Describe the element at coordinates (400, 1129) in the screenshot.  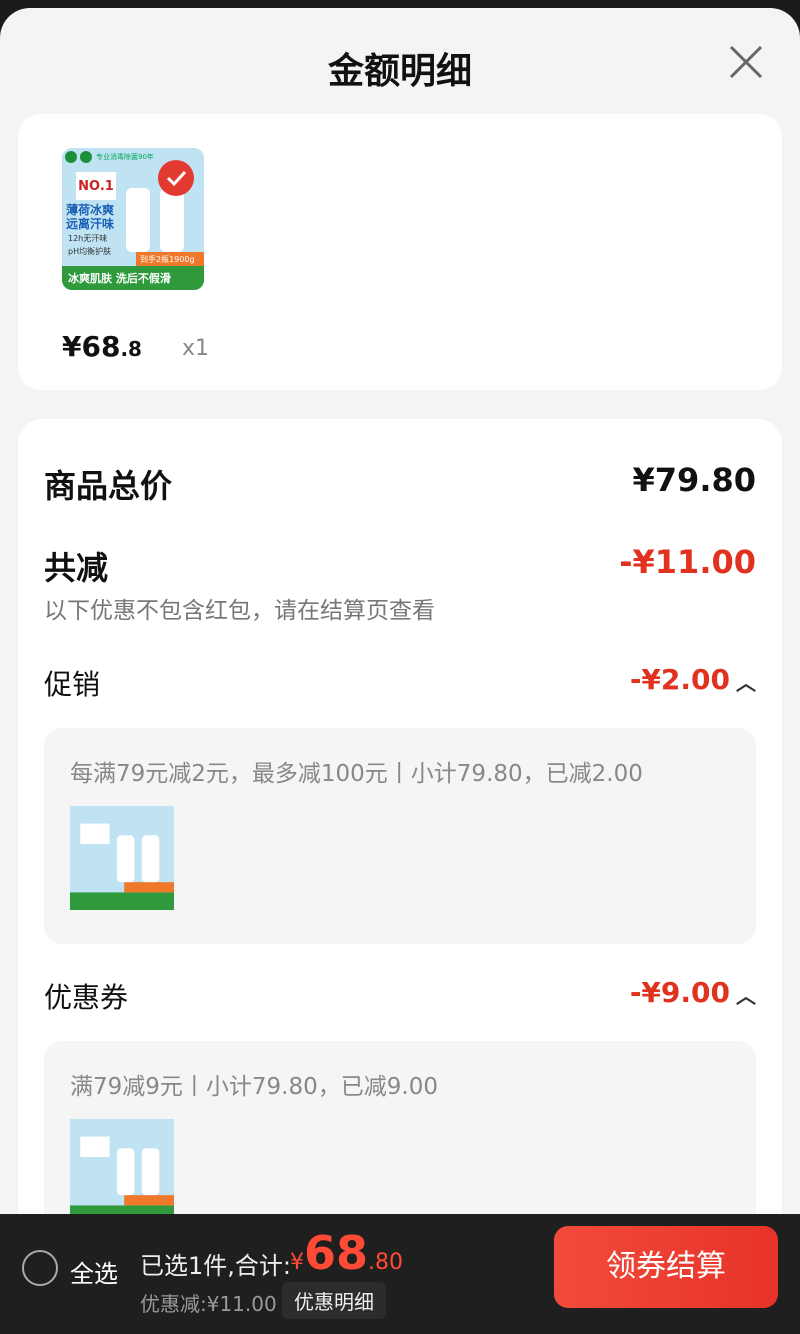
I see `coupon-detail-box: 满79减9元丨小计79.80，已减9.00` at that location.